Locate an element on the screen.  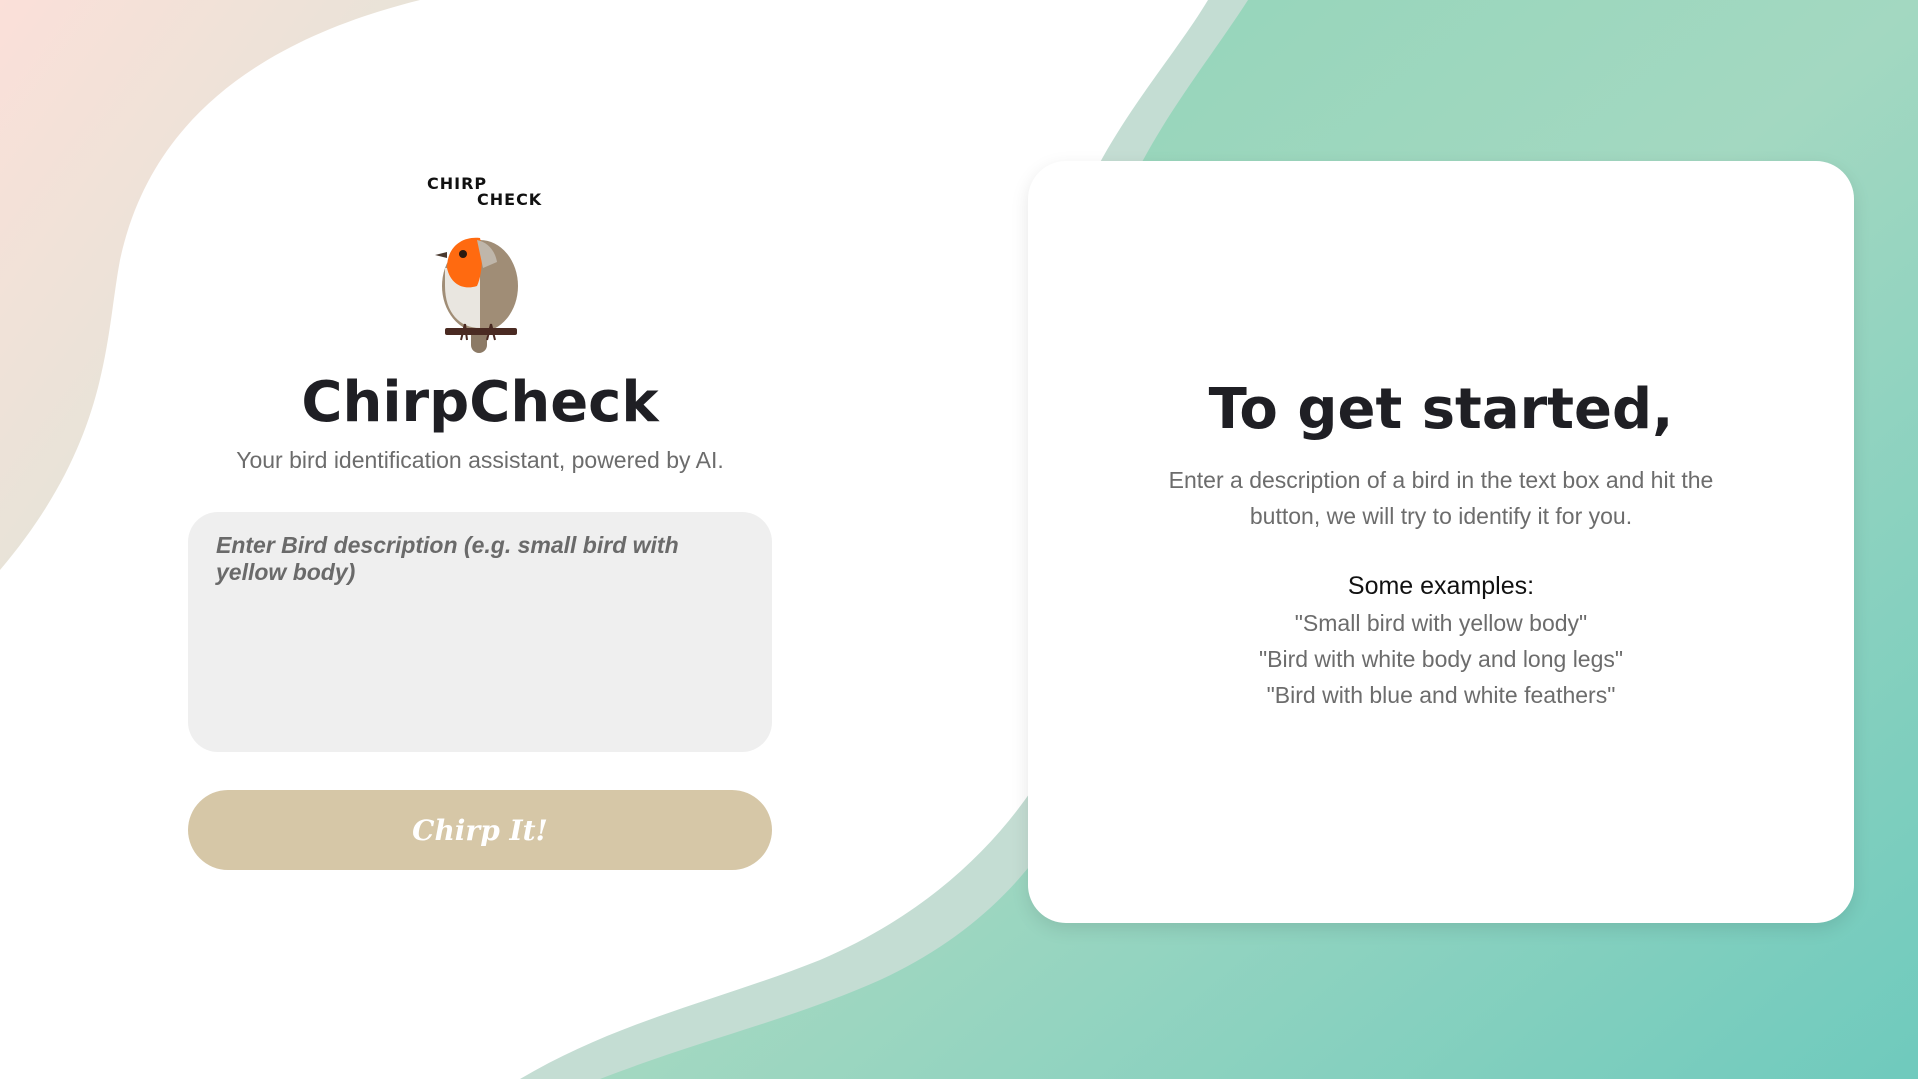
card-title: To get started, is located at coordinates (1441, 409).